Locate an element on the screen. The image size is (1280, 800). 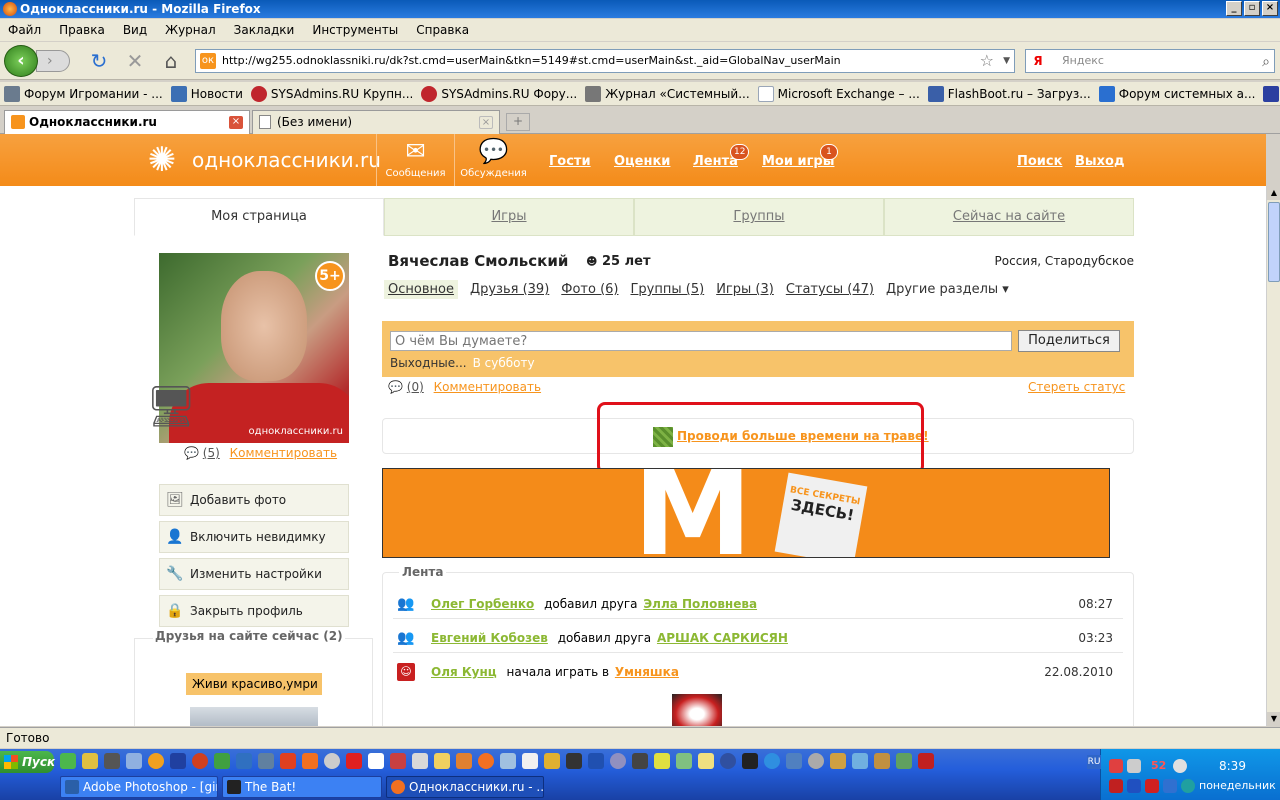
subnav-statuses: Статусы (47) is located at coordinates (830, 290).